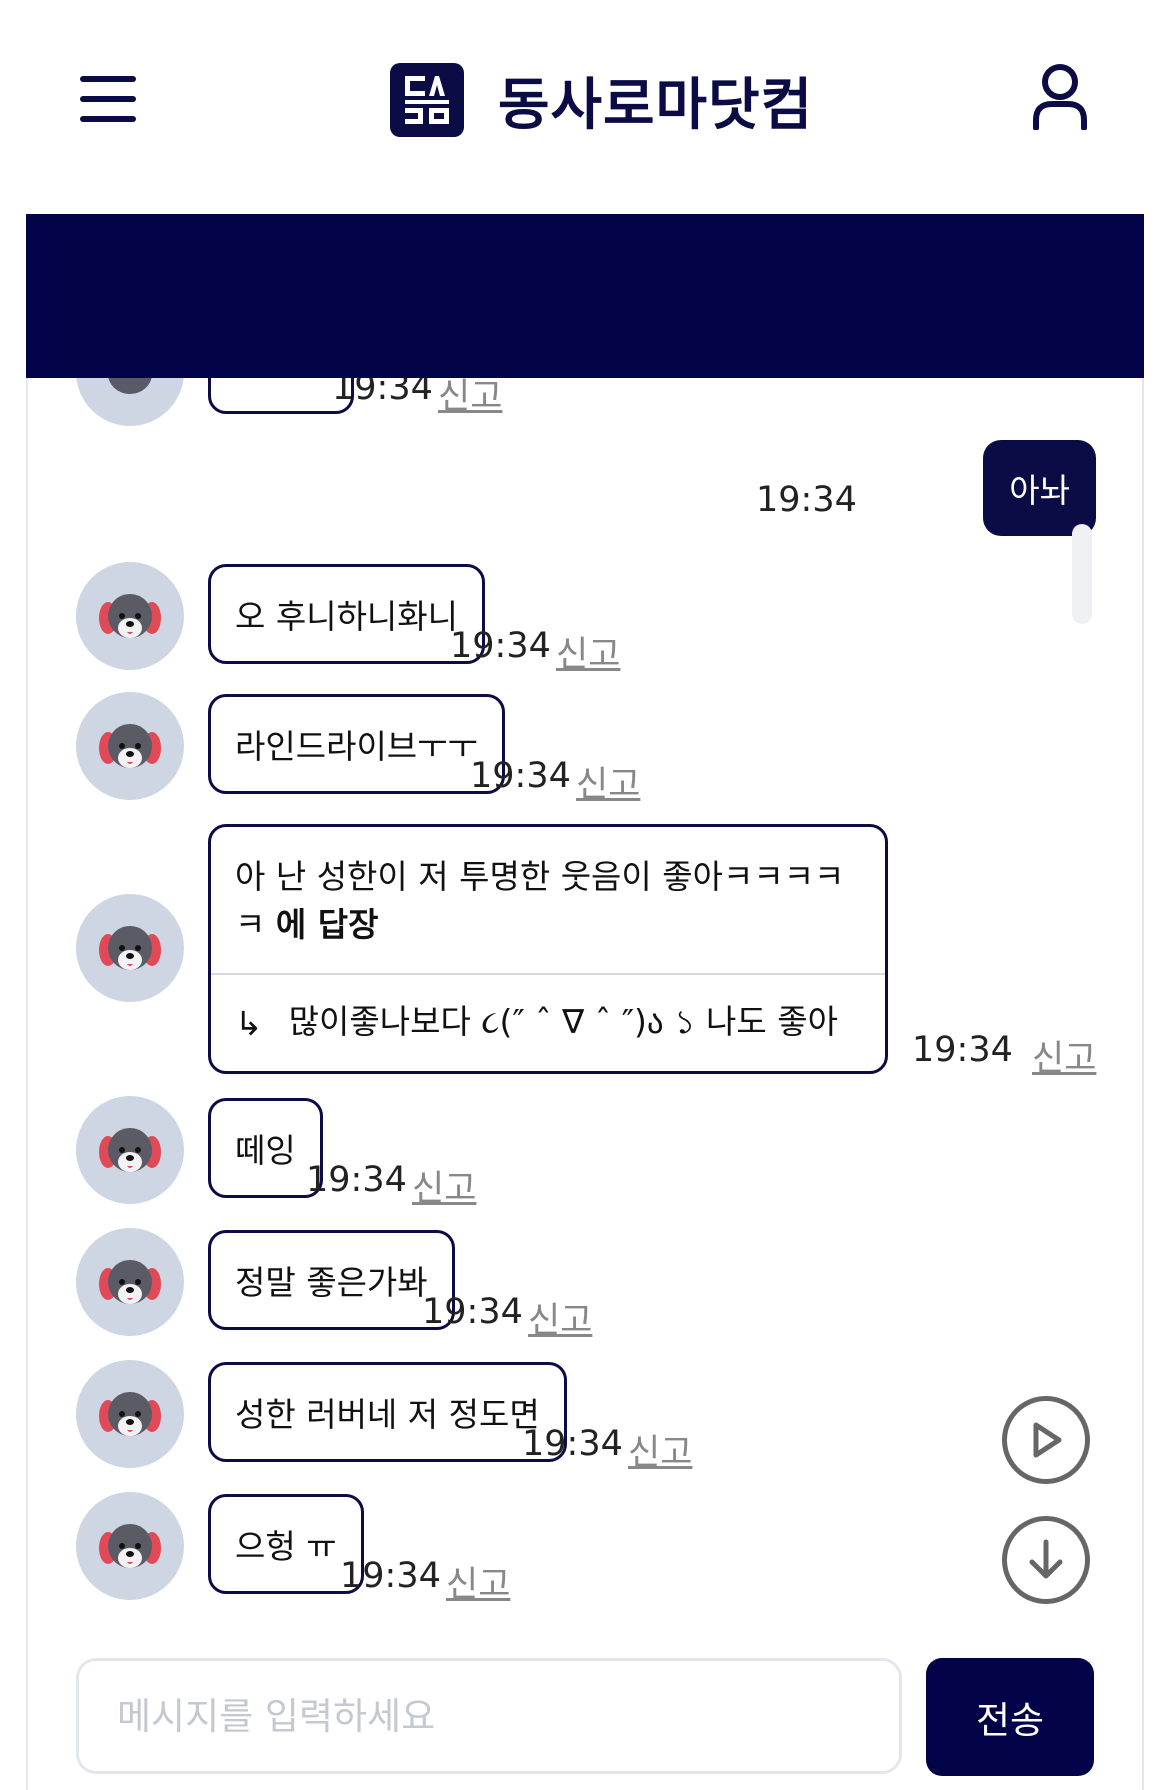  What do you see at coordinates (585, 1548) in the screenshot?
I see `list-item: 으헝 ㅠ 19:34 신고` at bounding box center [585, 1548].